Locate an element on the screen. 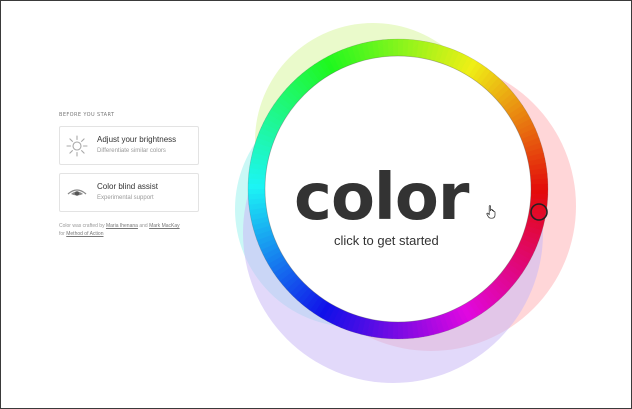 This screenshot has width=632, height=409. hero-word: color is located at coordinates (394, 198).